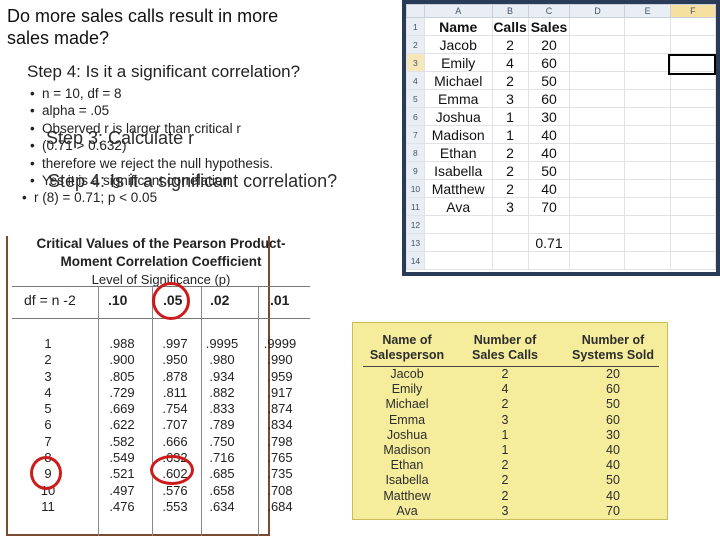 Image resolution: width=720 pixels, height=540 pixels. Describe the element at coordinates (549, 206) in the screenshot. I see `sheet-cell: 70` at that location.